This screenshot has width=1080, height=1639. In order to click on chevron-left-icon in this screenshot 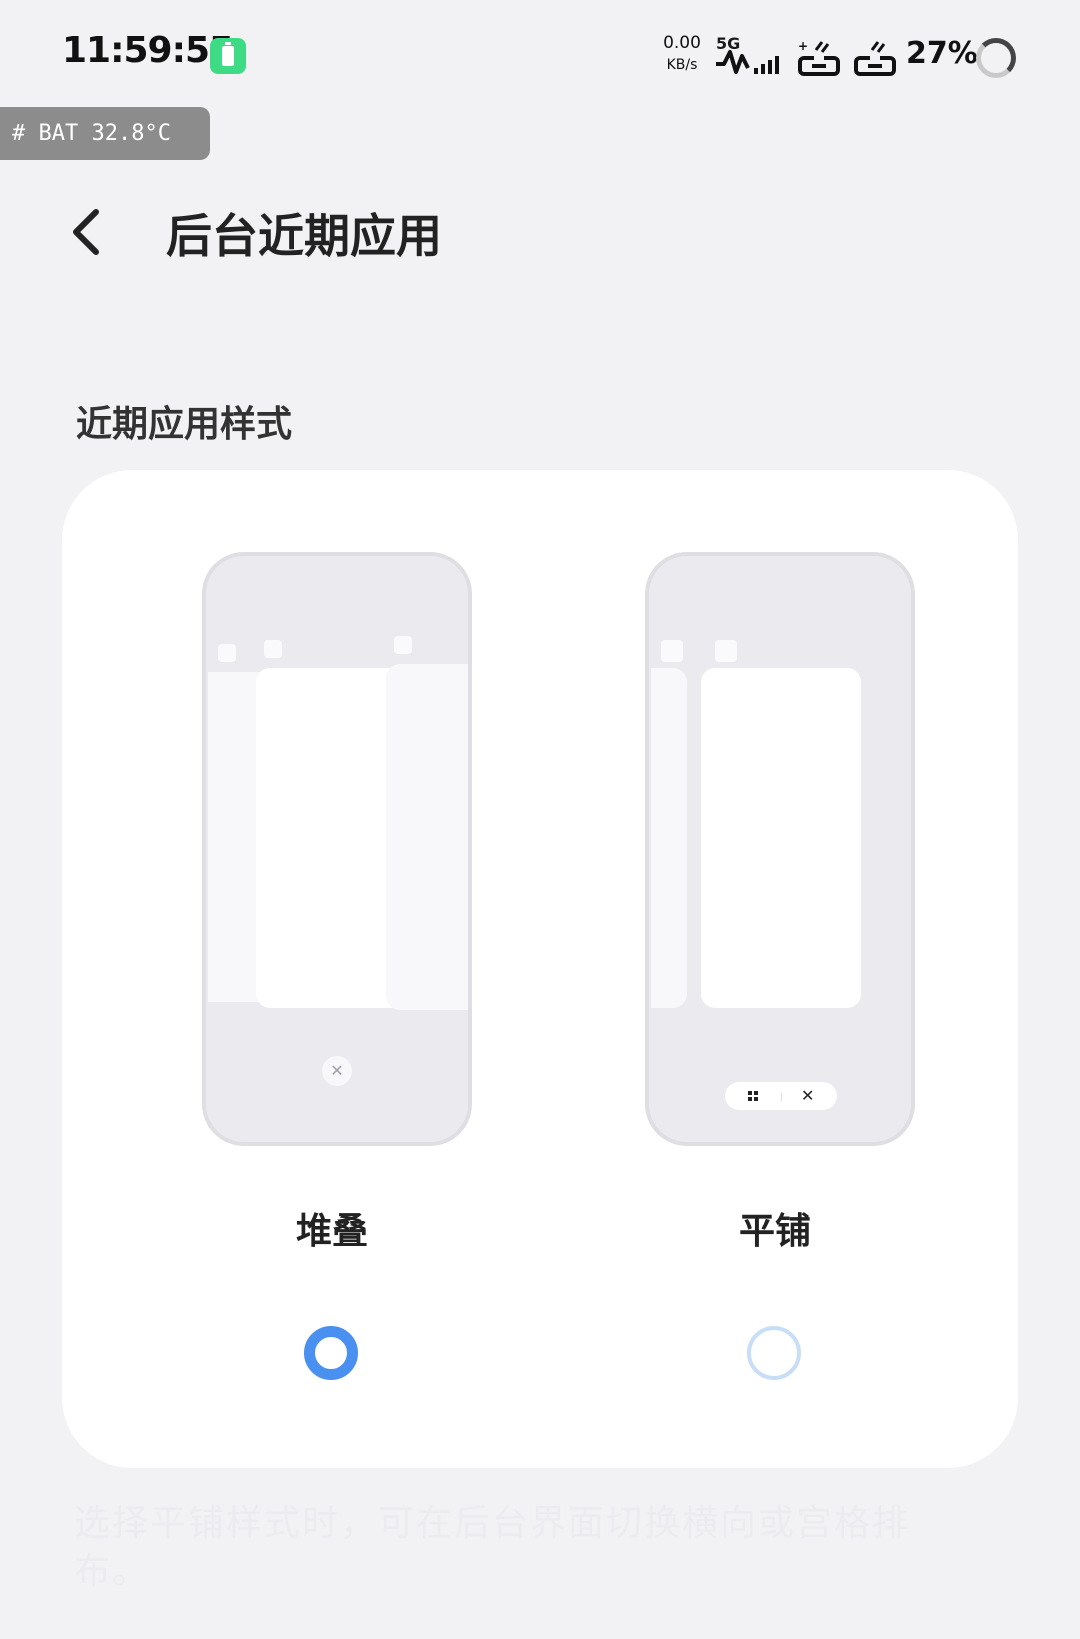, I will do `click(86, 232)`.